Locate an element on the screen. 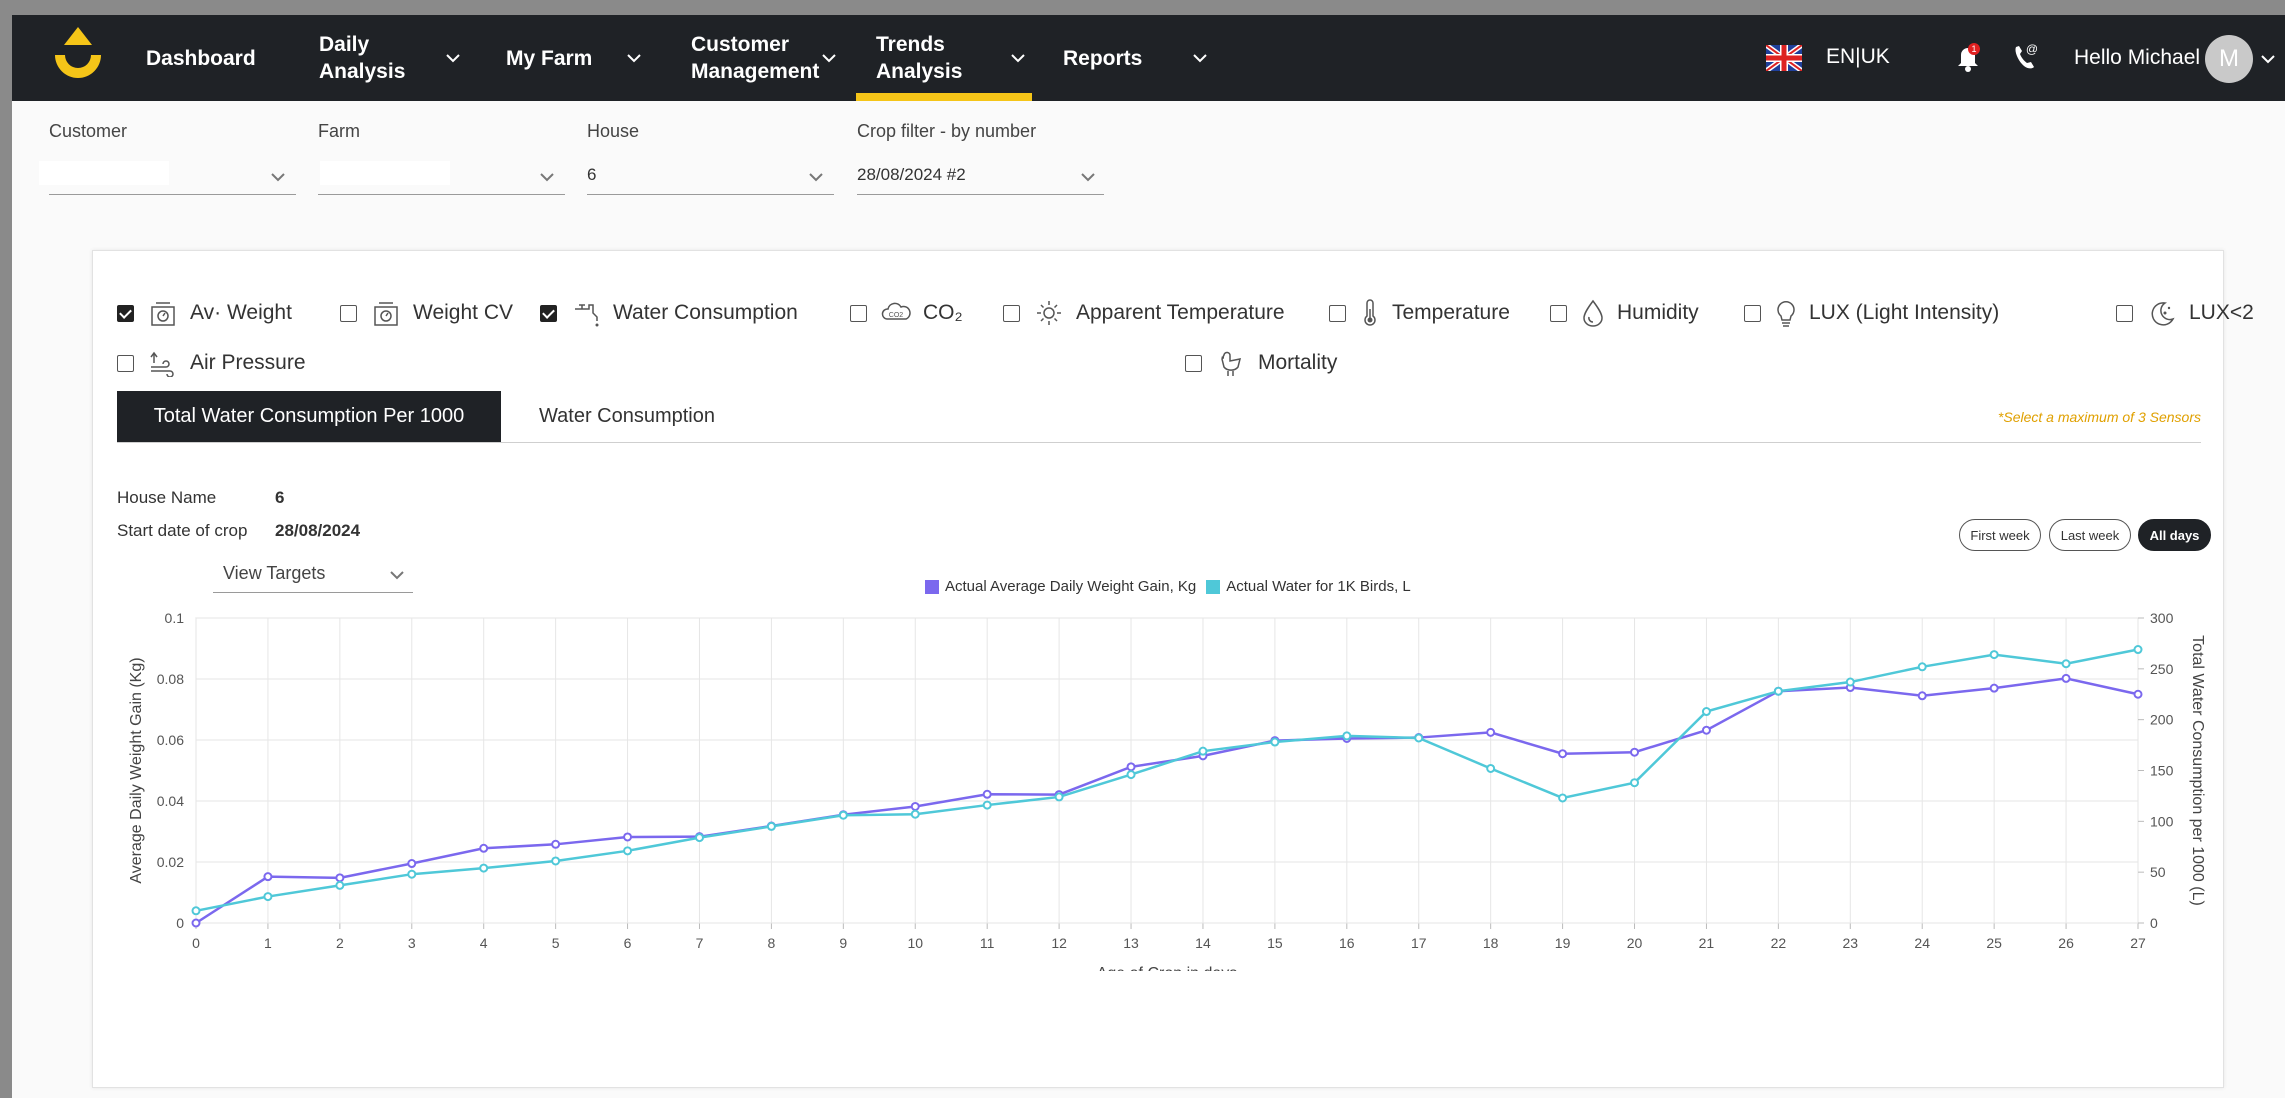 The image size is (2285, 1098). nav-dashboard: Dashboard is located at coordinates (201, 58).